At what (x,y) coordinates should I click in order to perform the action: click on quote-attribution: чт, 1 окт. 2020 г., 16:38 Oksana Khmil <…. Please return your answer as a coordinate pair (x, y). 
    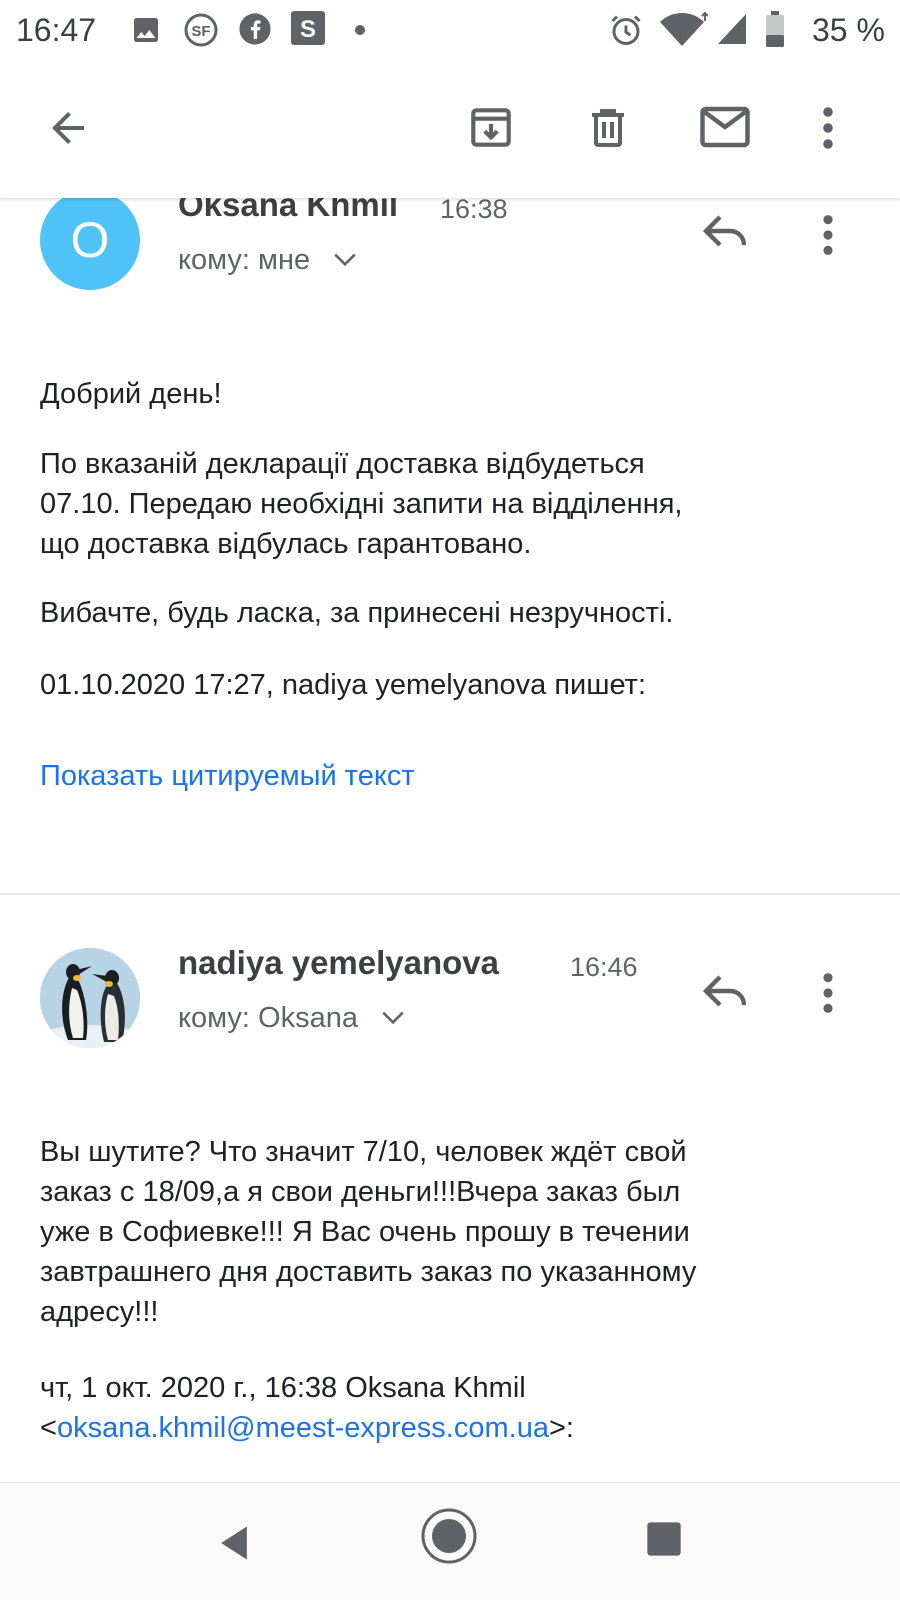
    Looking at the image, I should click on (455, 1408).